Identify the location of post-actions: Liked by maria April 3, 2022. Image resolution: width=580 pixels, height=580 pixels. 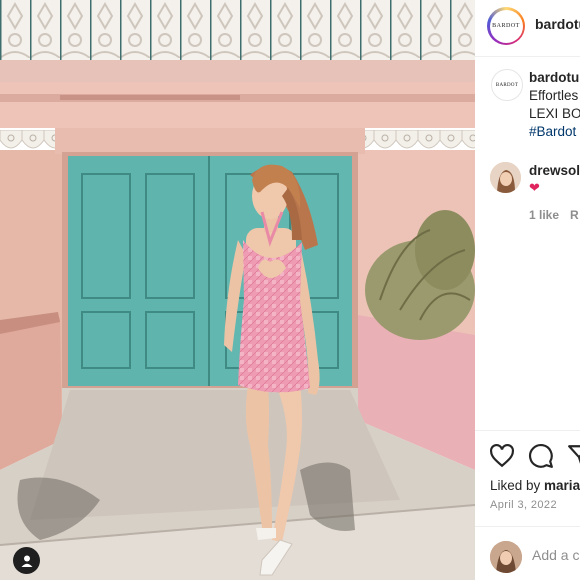
(527, 478).